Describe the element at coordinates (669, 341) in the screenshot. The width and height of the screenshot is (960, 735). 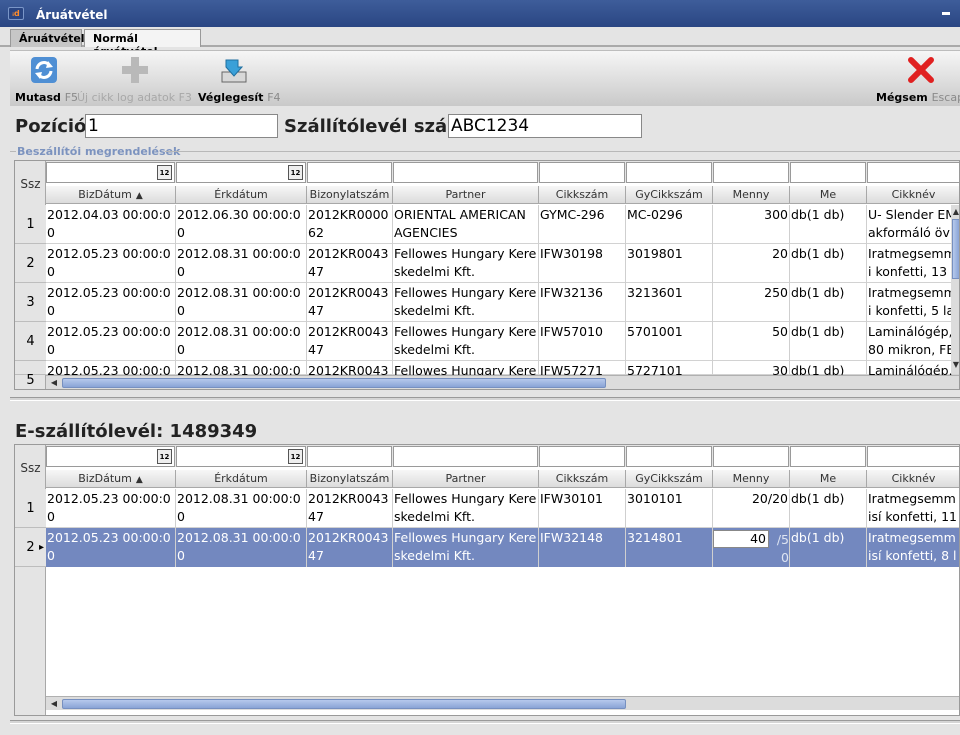
I see `cell-gycikkszam: 5701001` at that location.